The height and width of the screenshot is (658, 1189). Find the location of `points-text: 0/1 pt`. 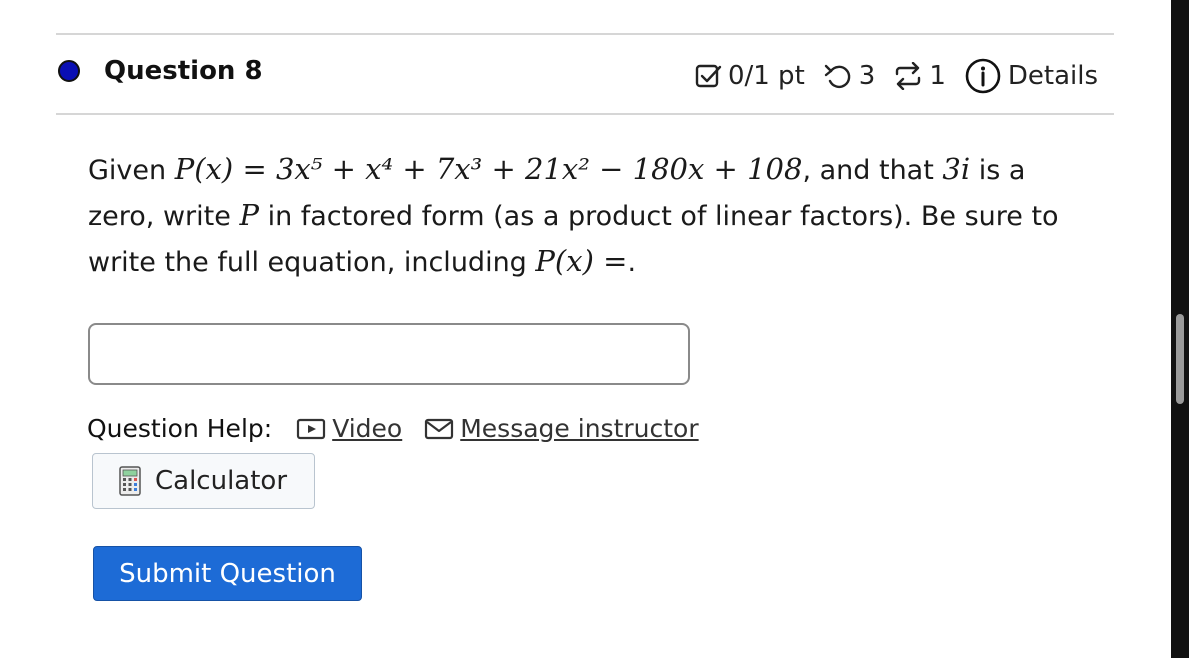

points-text: 0/1 pt is located at coordinates (766, 76).